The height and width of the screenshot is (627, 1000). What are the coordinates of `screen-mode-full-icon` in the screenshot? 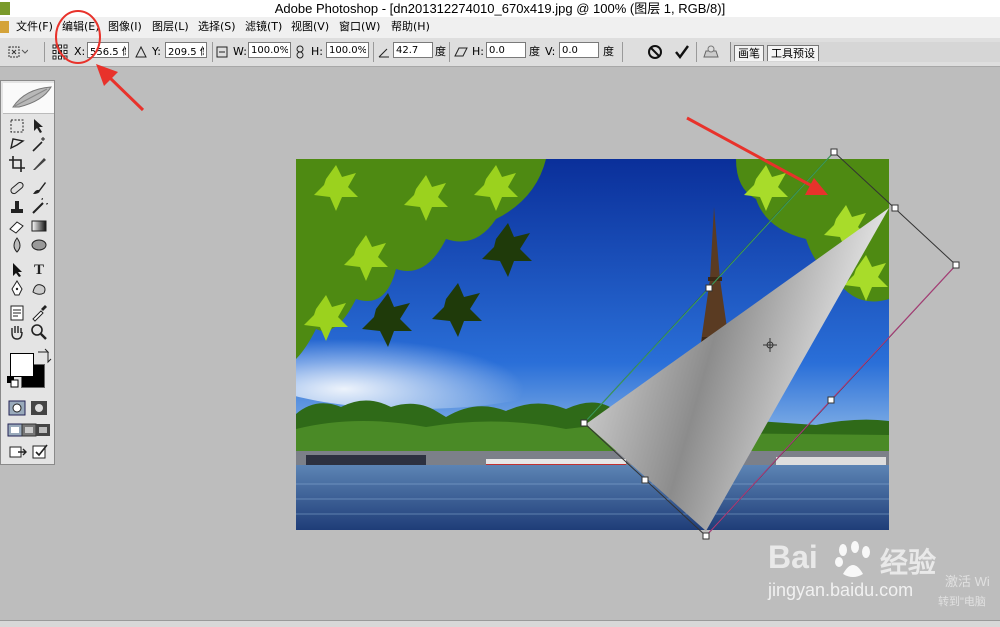 It's located at (44, 430).